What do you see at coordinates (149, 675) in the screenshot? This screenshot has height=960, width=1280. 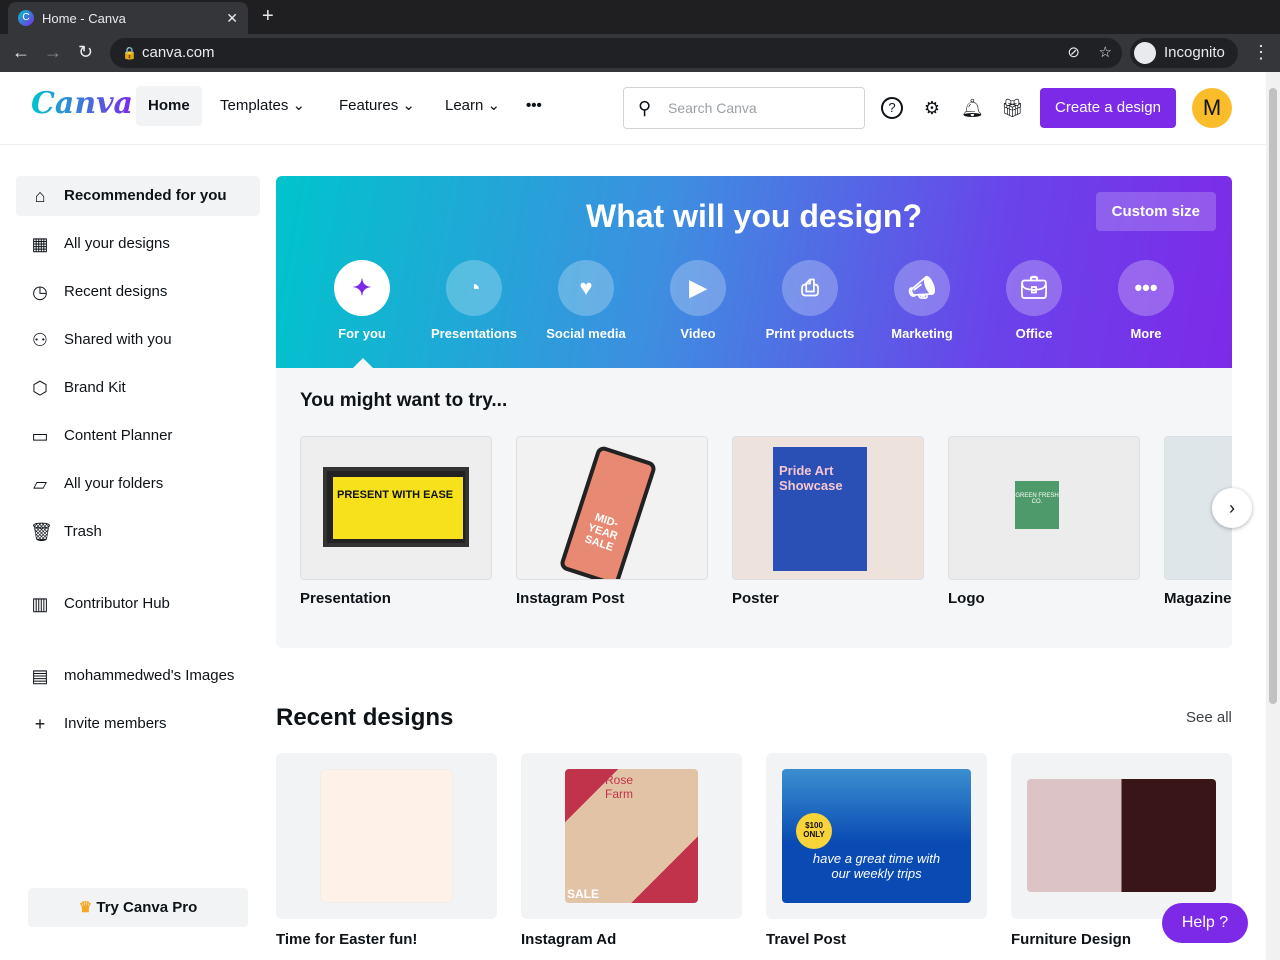 I see `sidebar-label: mohammedwed's Images` at bounding box center [149, 675].